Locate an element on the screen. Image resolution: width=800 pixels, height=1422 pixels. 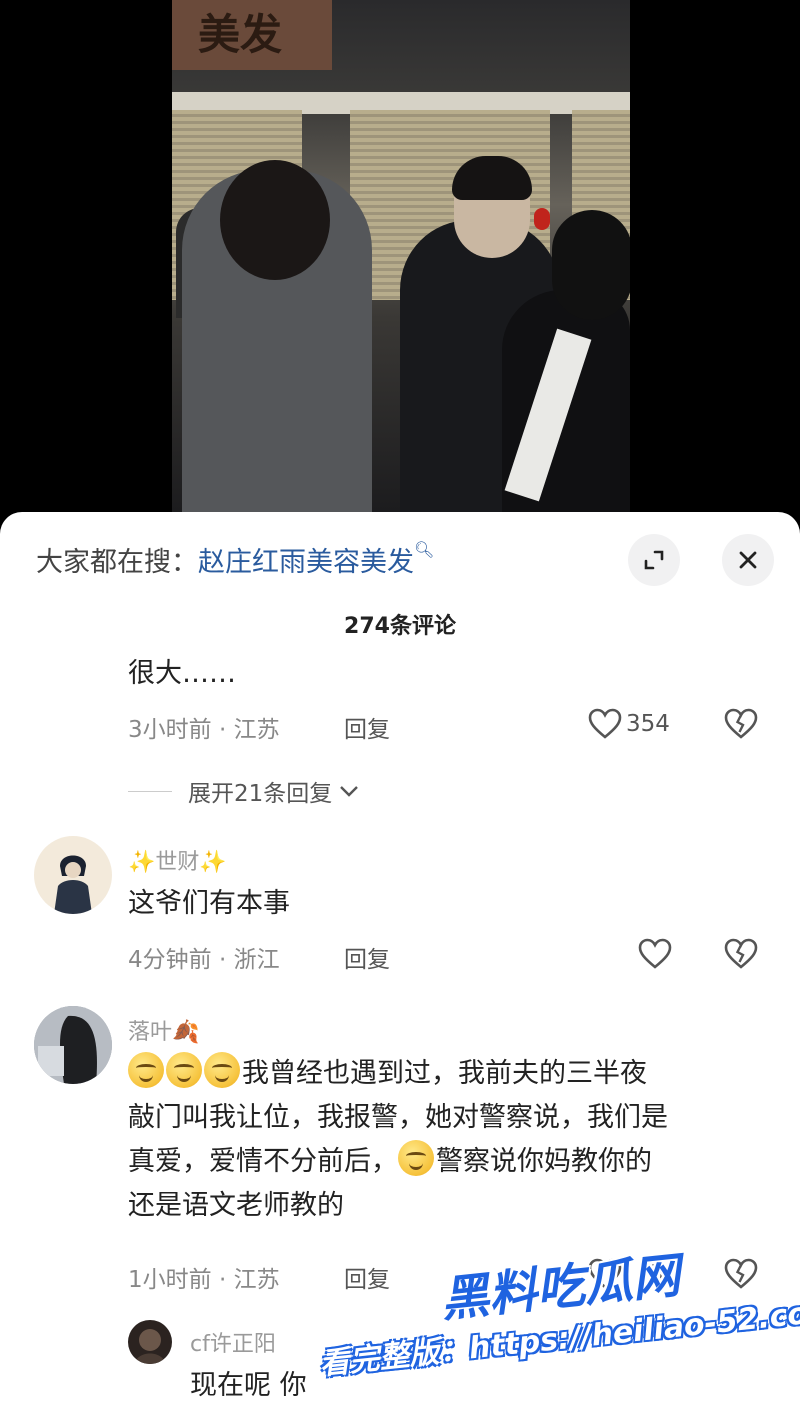
comment-meta: 1小时前 · 江苏 is located at coordinates (204, 1280).